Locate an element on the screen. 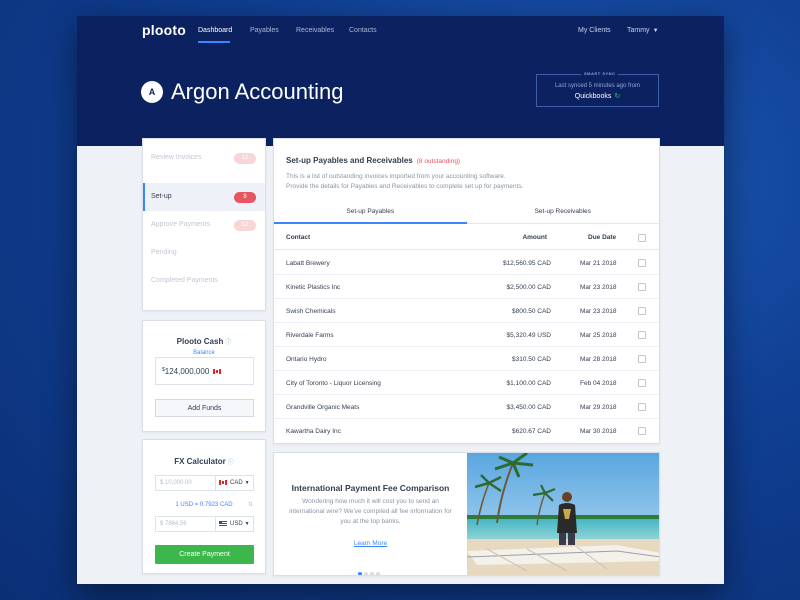 The height and width of the screenshot is (600, 800). nav-receivables: Receivables is located at coordinates (315, 30).